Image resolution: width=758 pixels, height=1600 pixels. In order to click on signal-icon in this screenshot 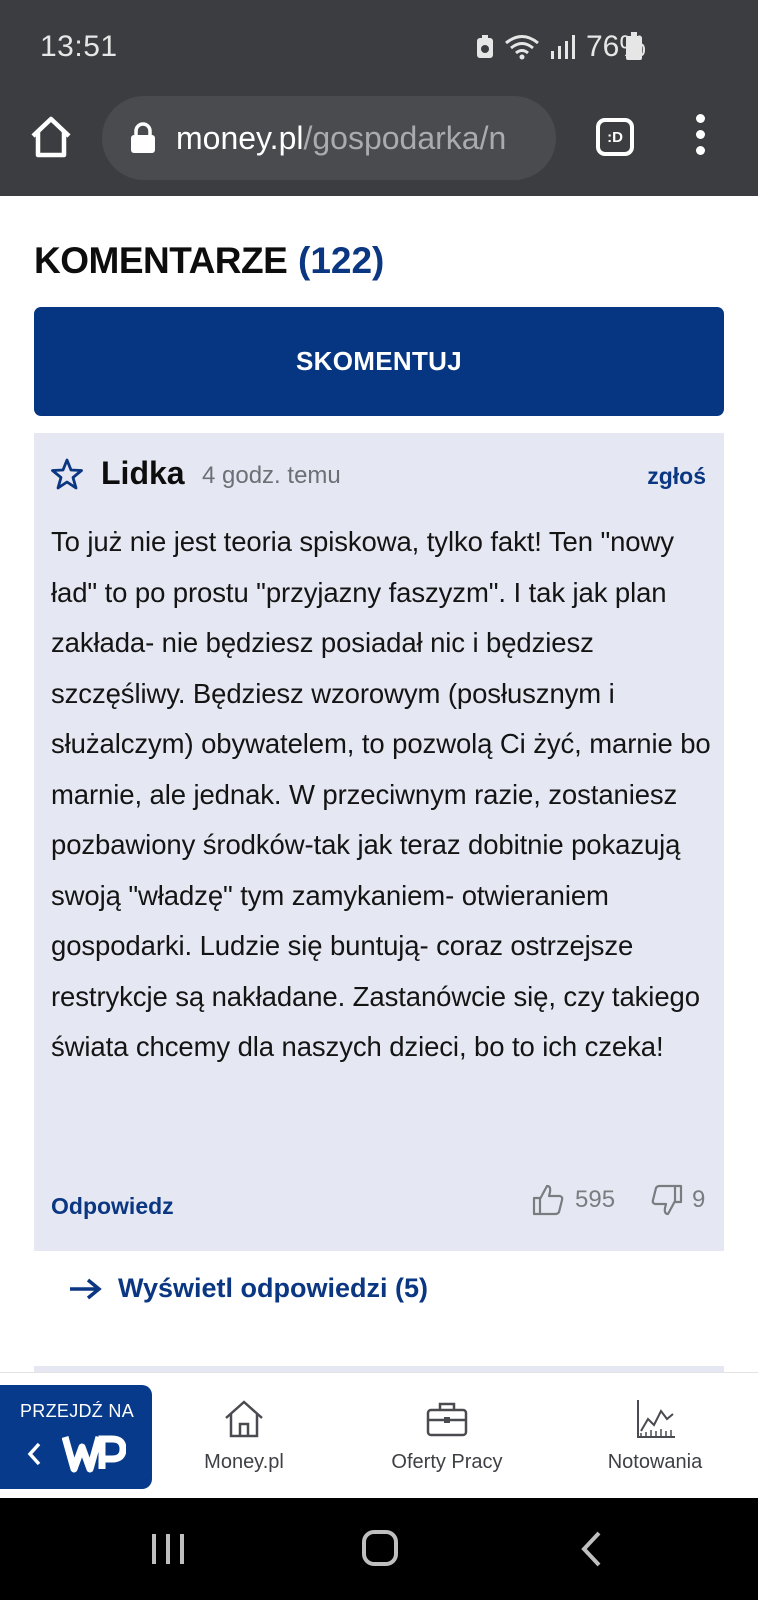, I will do `click(563, 47)`.